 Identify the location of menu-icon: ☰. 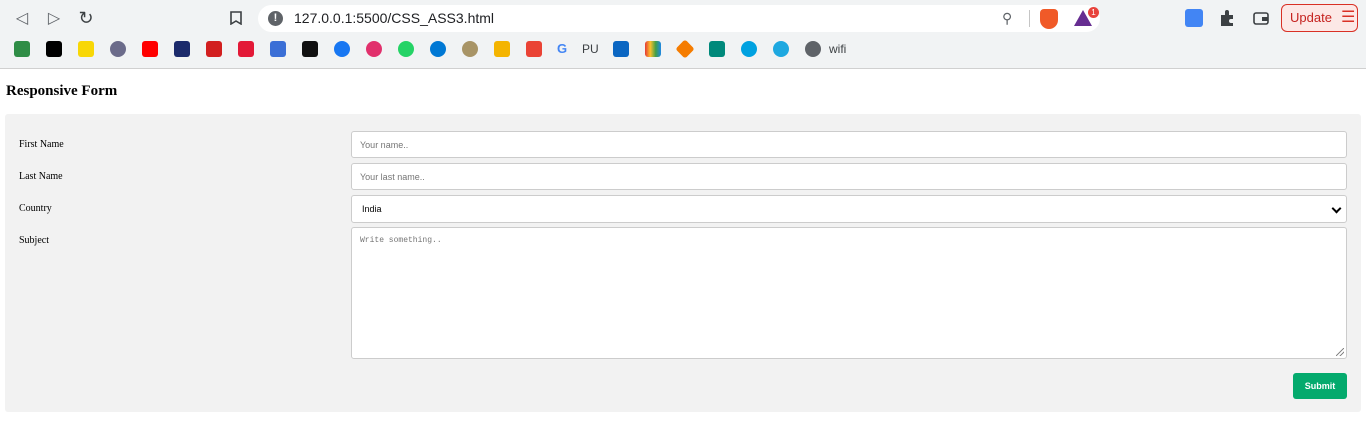
(1348, 18).